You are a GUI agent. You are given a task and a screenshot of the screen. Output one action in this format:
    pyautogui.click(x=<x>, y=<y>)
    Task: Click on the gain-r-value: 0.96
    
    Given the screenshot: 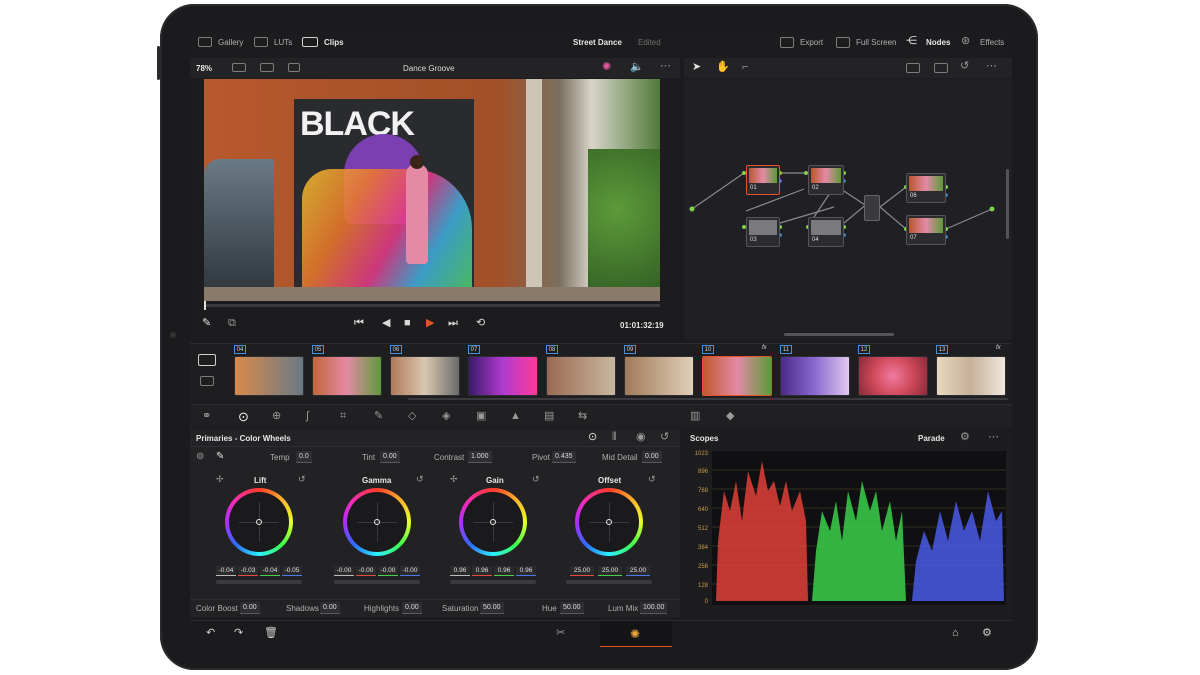 What is the action you would take?
    pyautogui.click(x=482, y=571)
    